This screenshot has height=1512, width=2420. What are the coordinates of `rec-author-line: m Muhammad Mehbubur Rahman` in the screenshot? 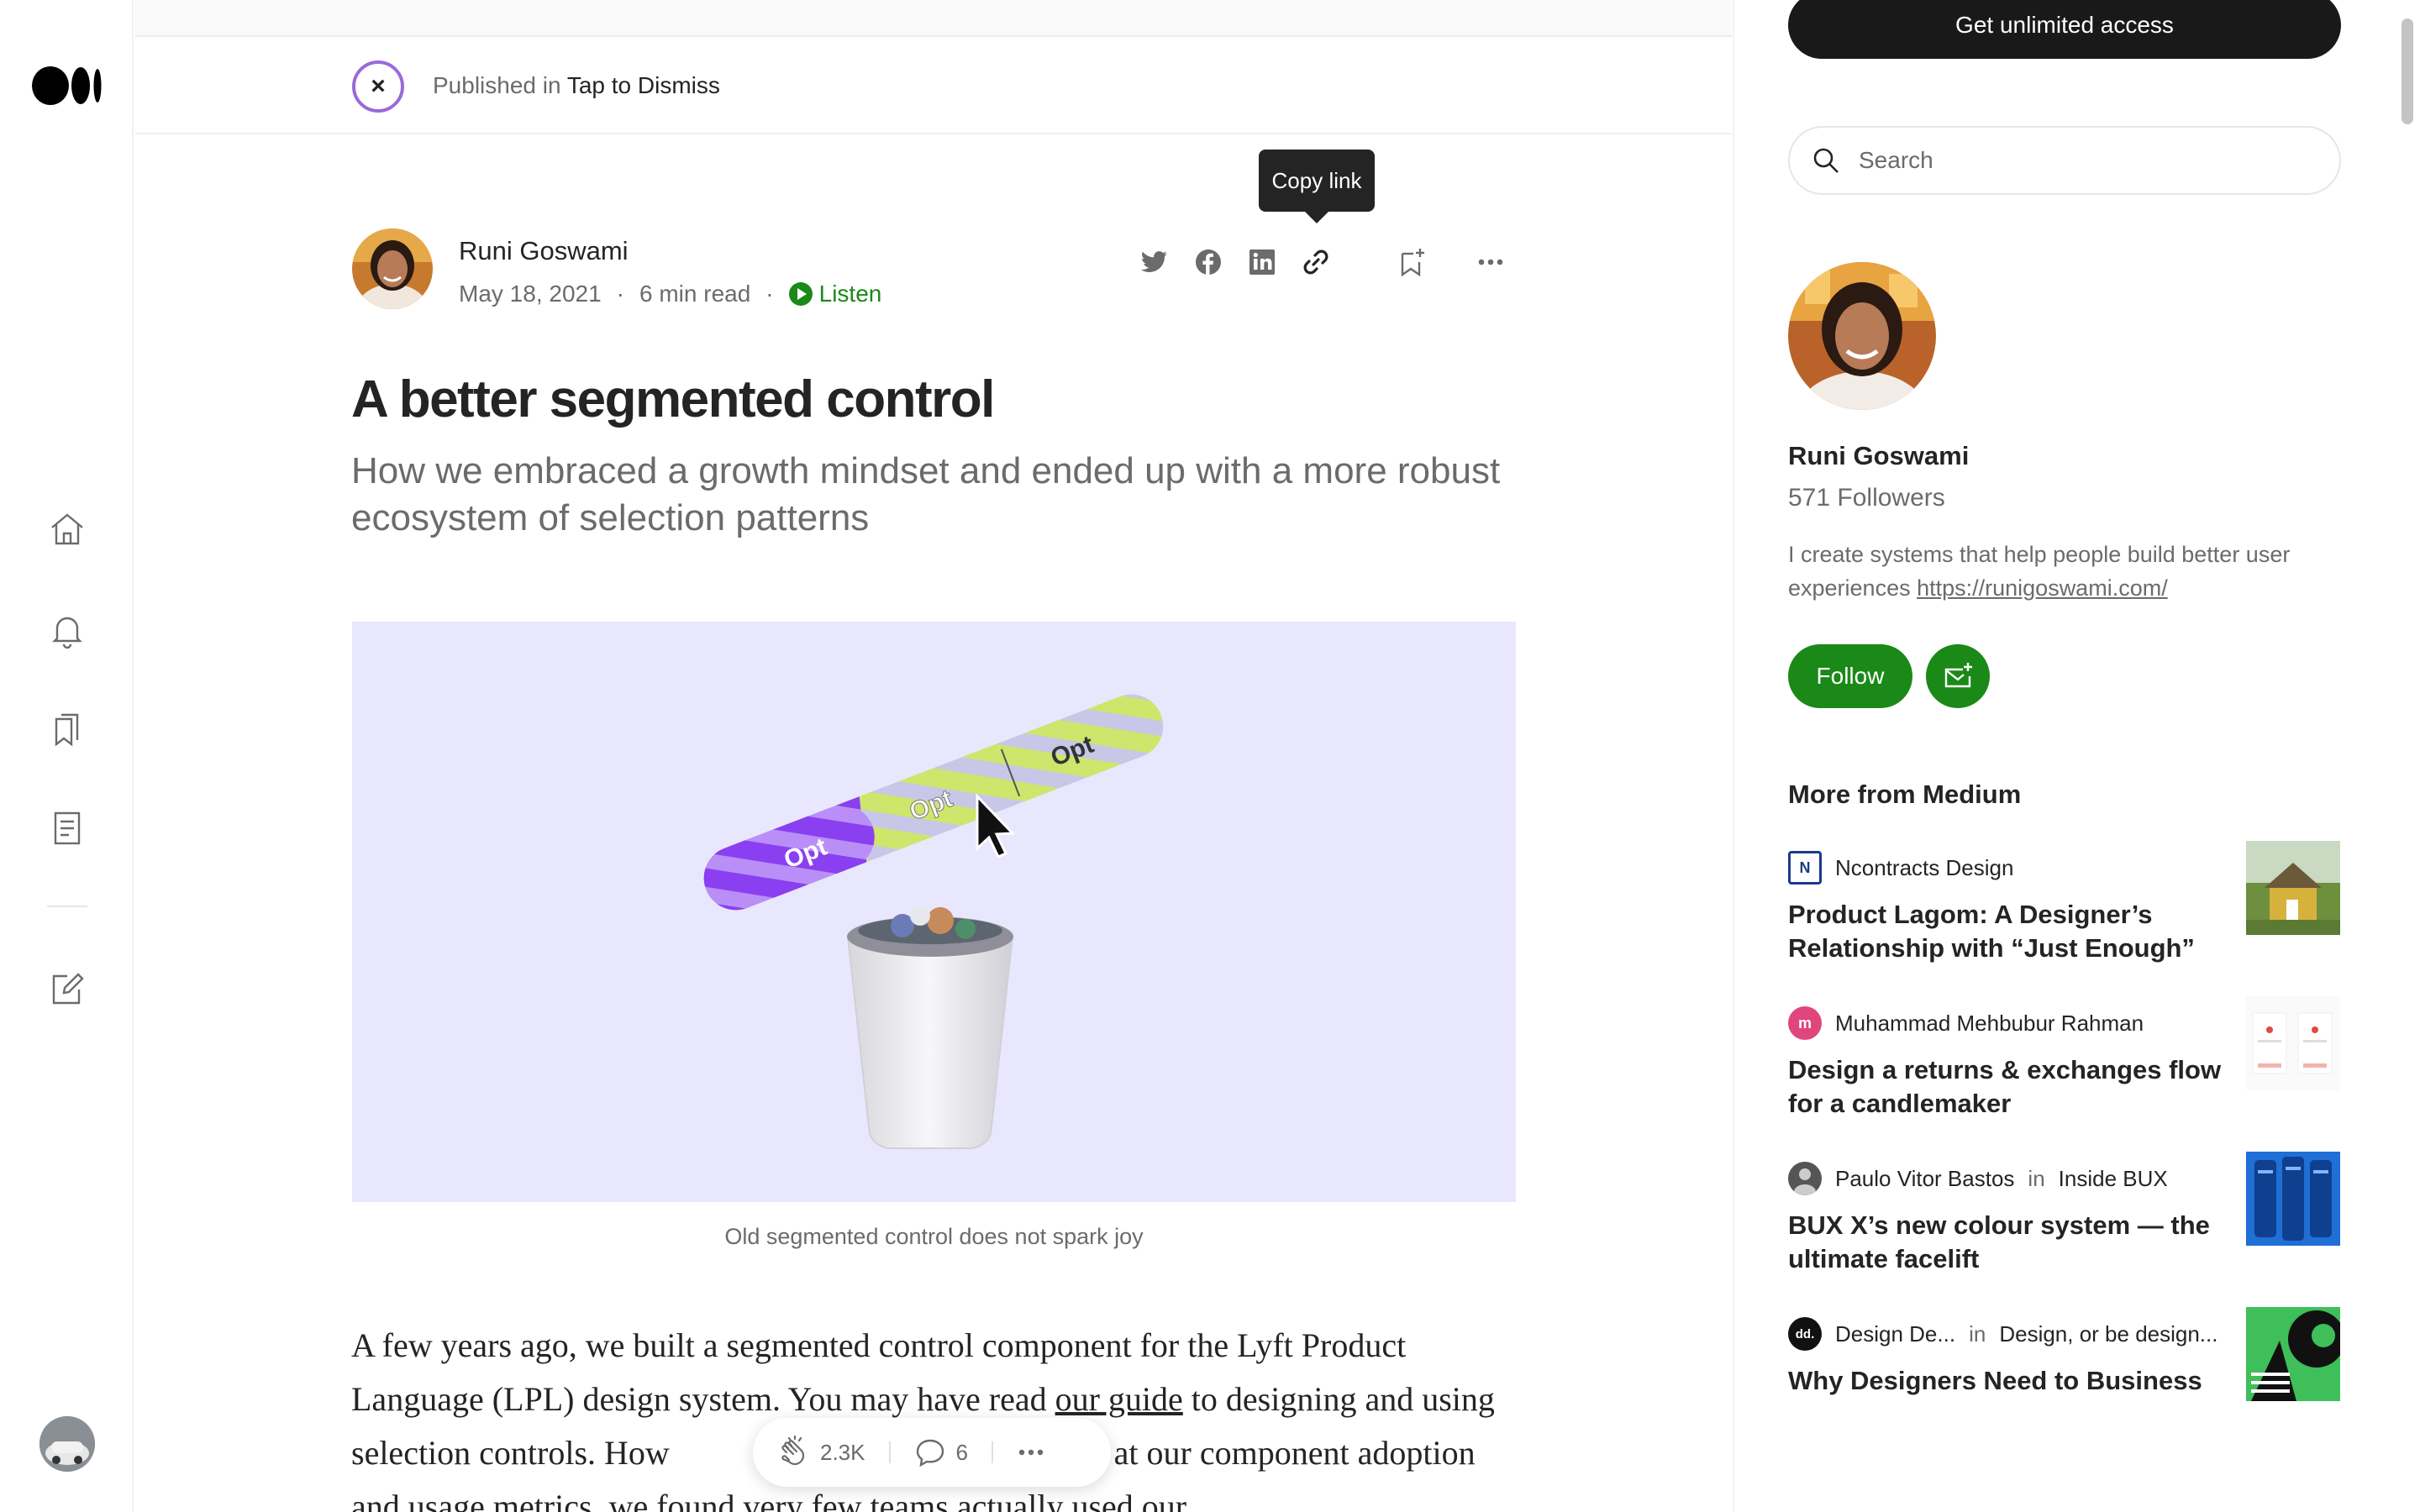 It's located at (1966, 1023).